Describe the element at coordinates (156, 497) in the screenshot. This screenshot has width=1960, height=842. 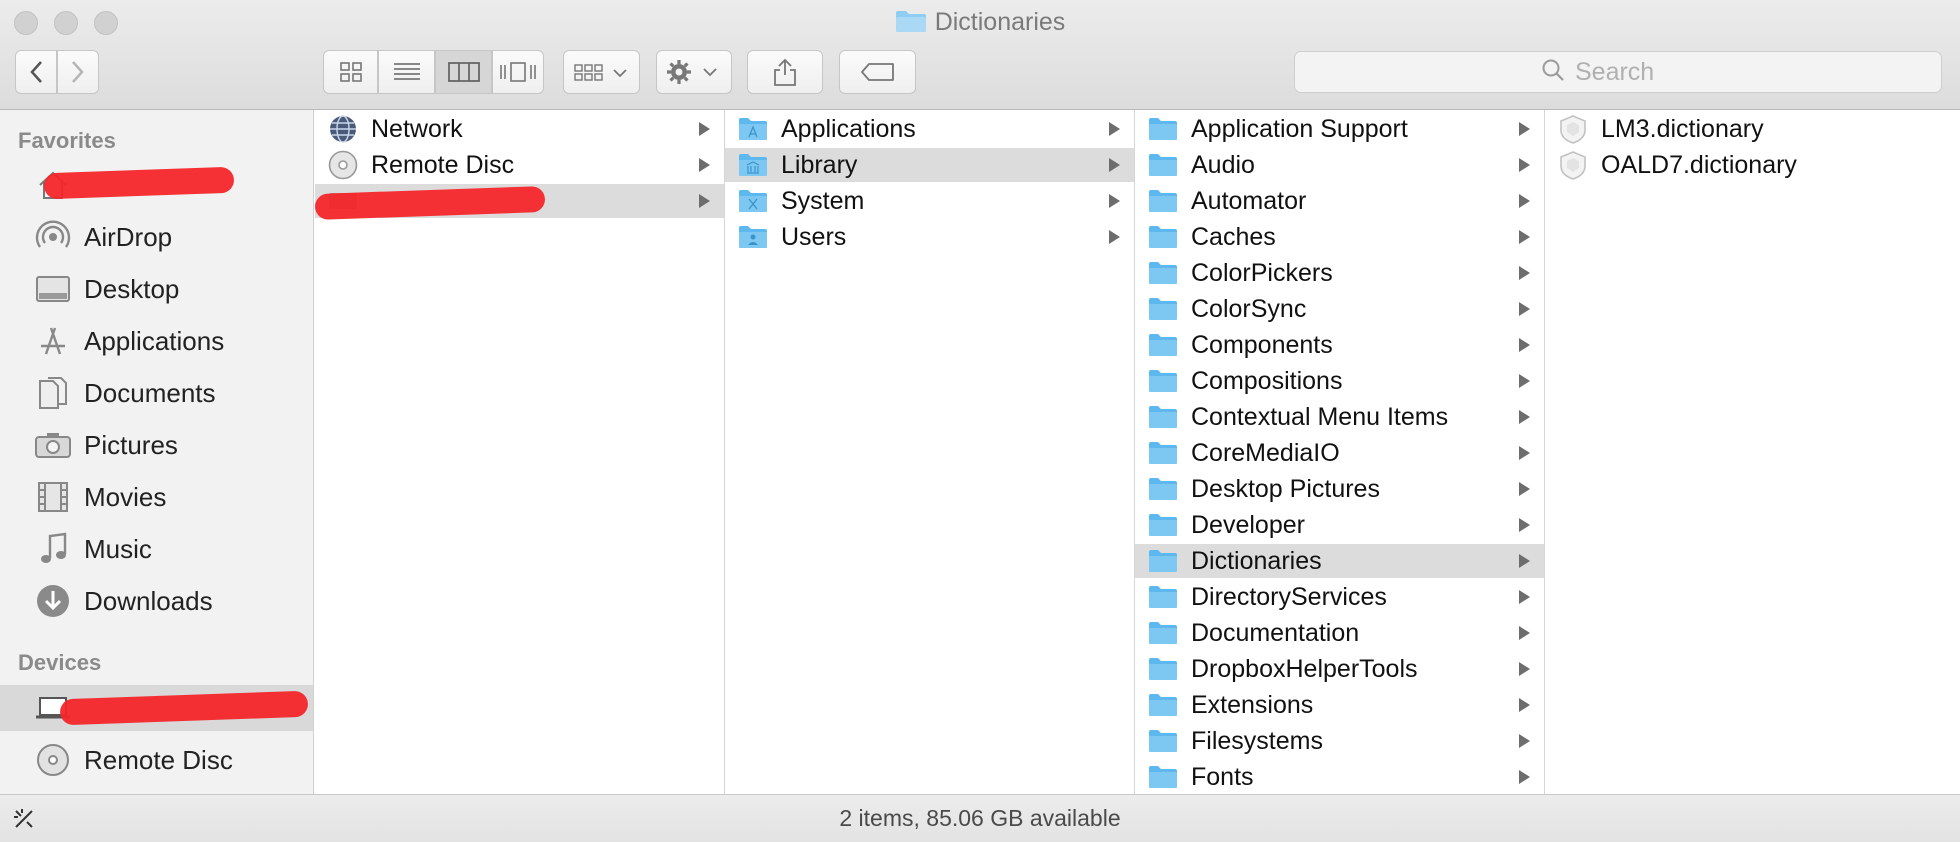
I see `sidebar-item-movies: Movies` at that location.